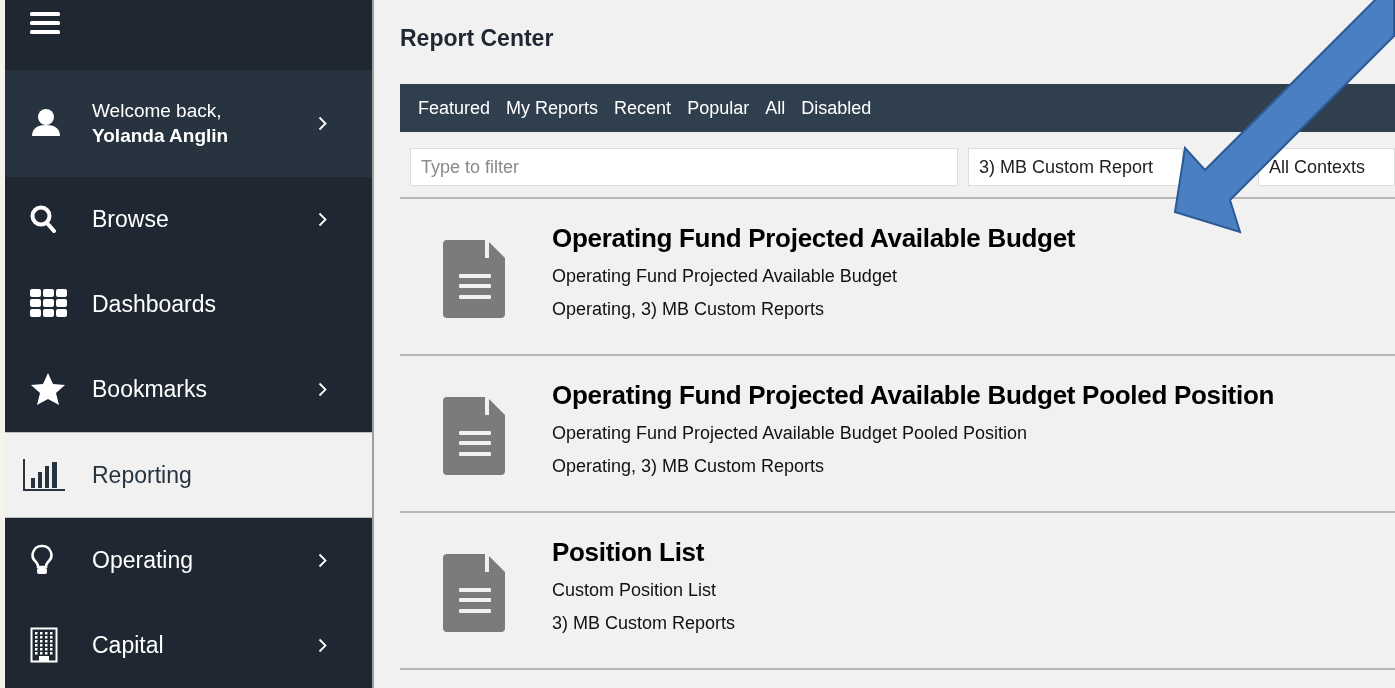 The height and width of the screenshot is (688, 1395). Describe the element at coordinates (913, 395) in the screenshot. I see `report-title: Operating Fund Projected Available Budget Pooled Position` at that location.